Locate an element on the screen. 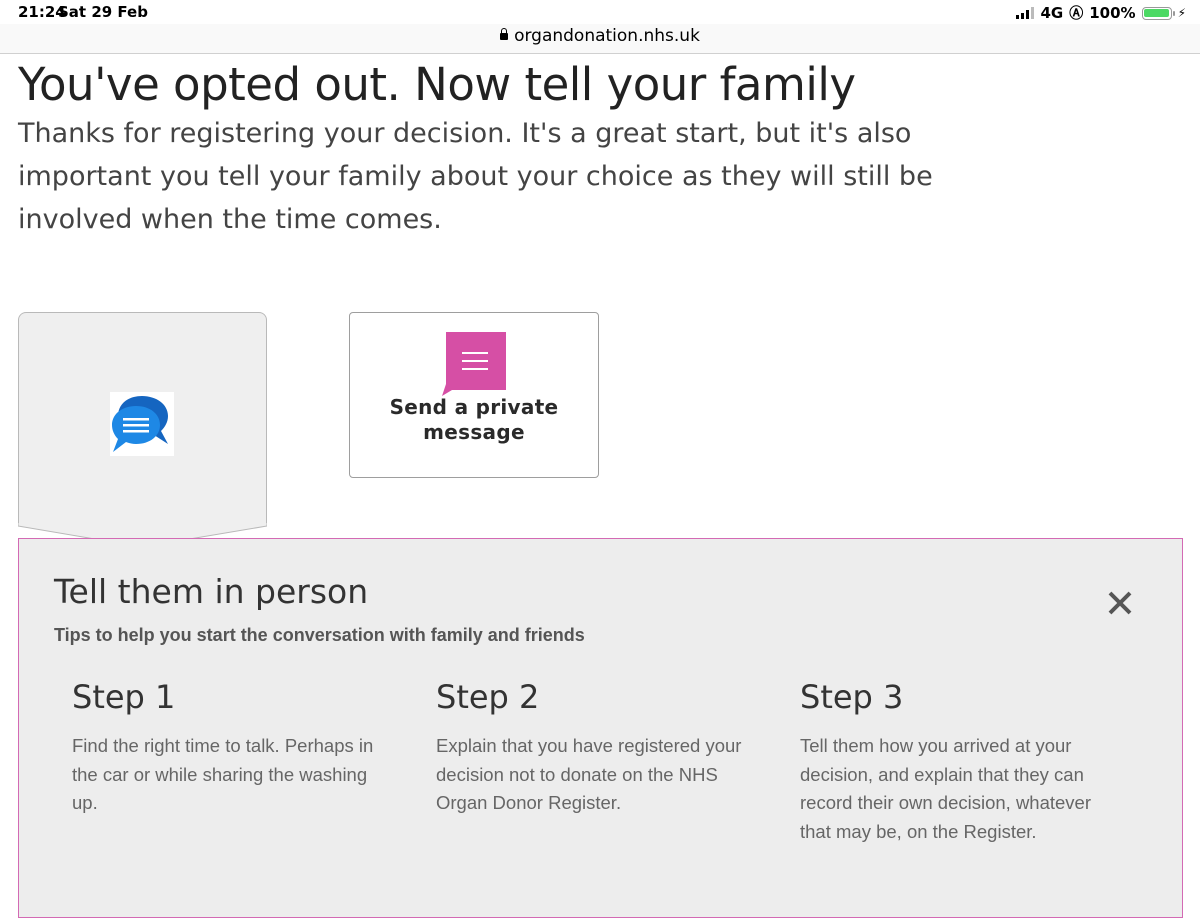 The image size is (1200, 918). battery-label: 100% is located at coordinates (1112, 13).